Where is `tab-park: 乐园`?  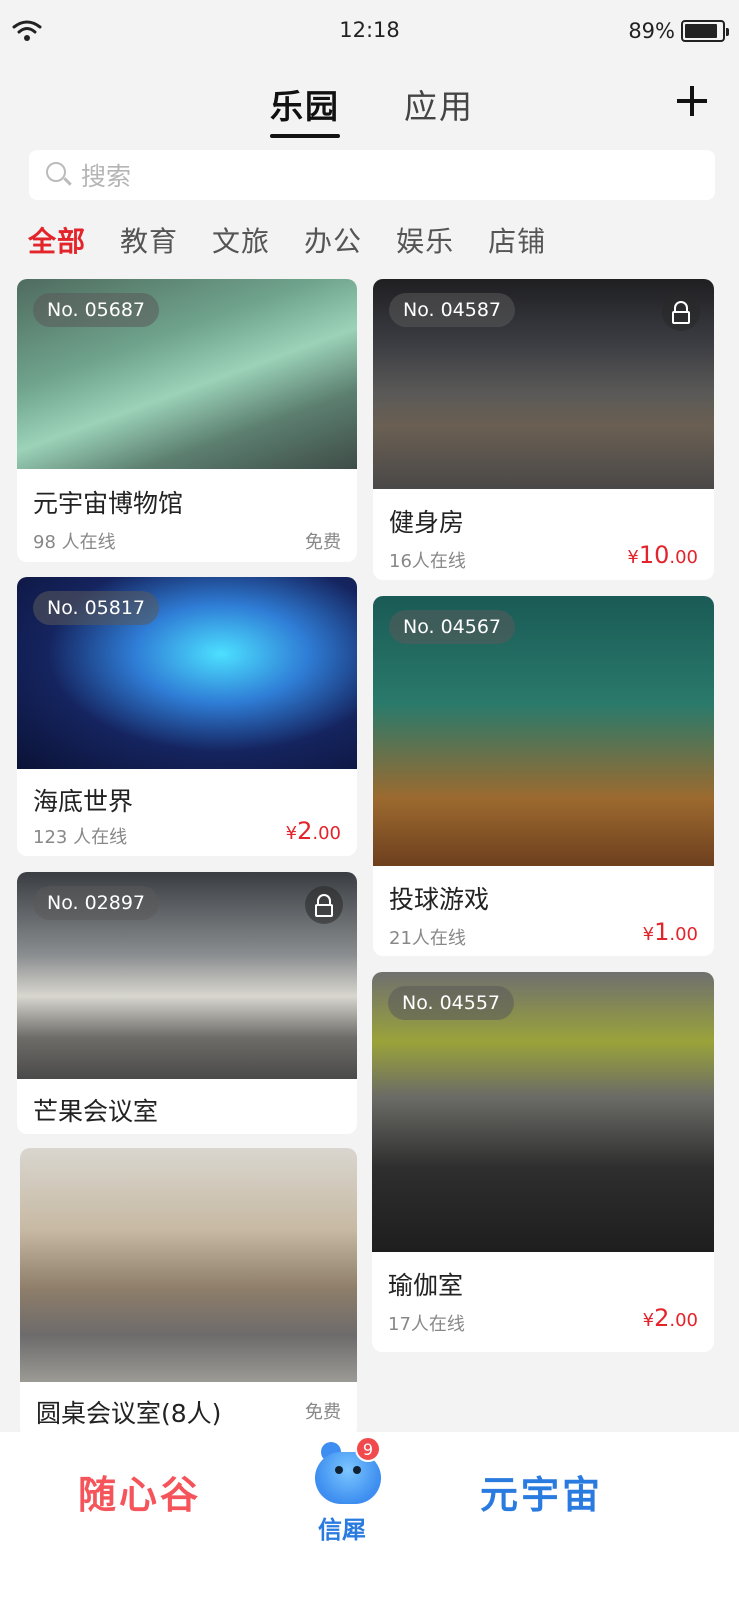
tab-park: 乐园 is located at coordinates (305, 109).